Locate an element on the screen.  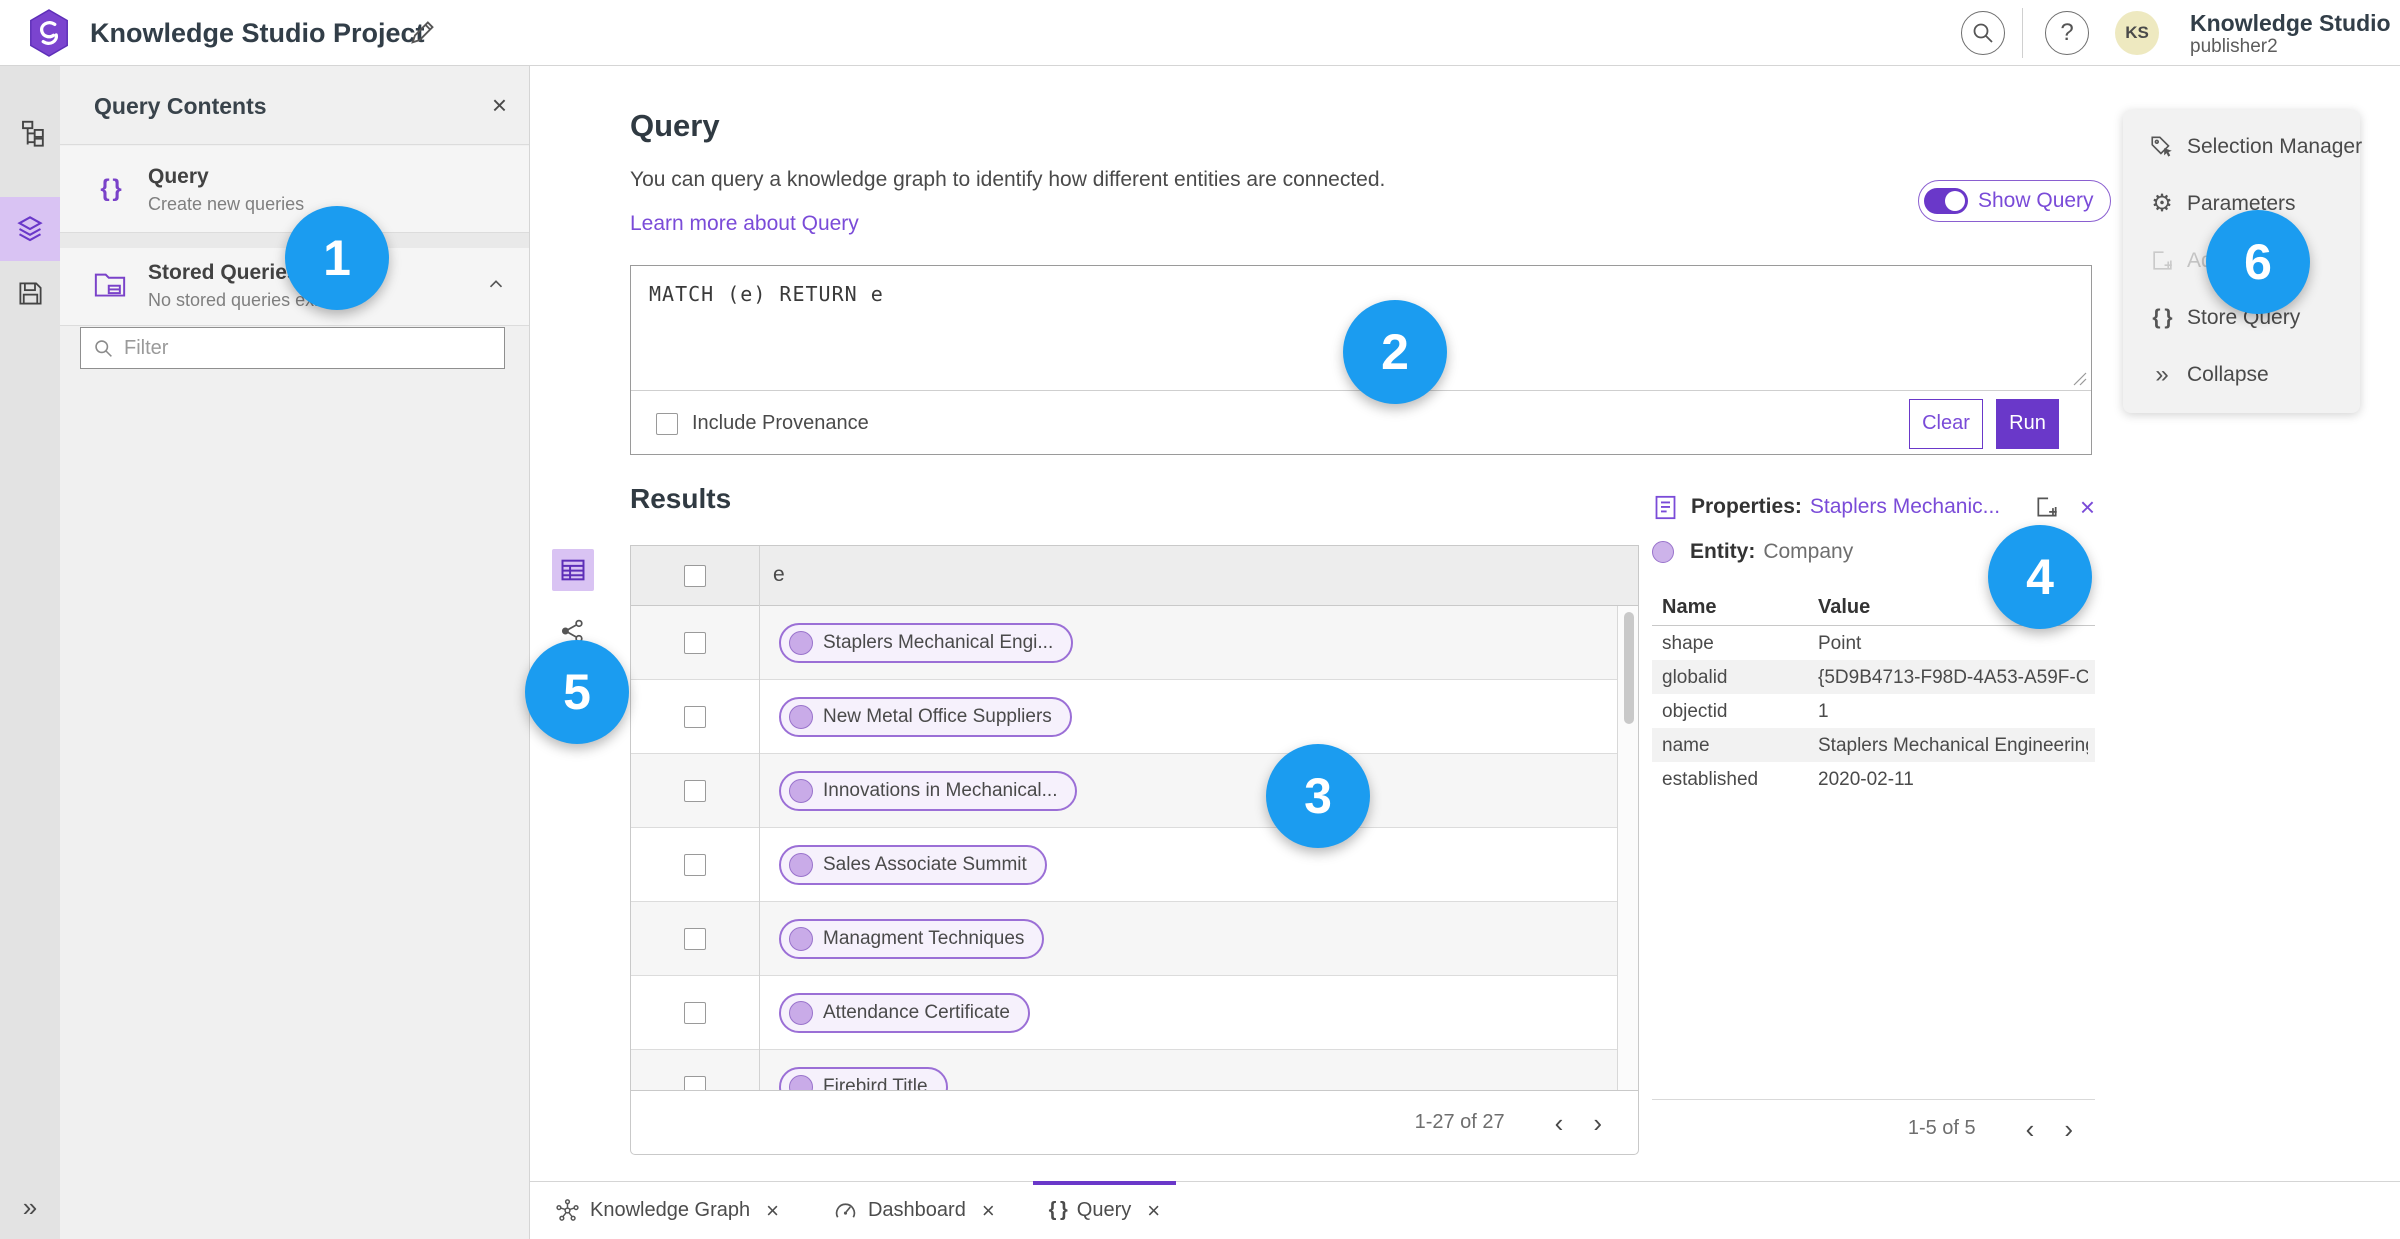
edit-title-pencil-icon is located at coordinates (422, 33).